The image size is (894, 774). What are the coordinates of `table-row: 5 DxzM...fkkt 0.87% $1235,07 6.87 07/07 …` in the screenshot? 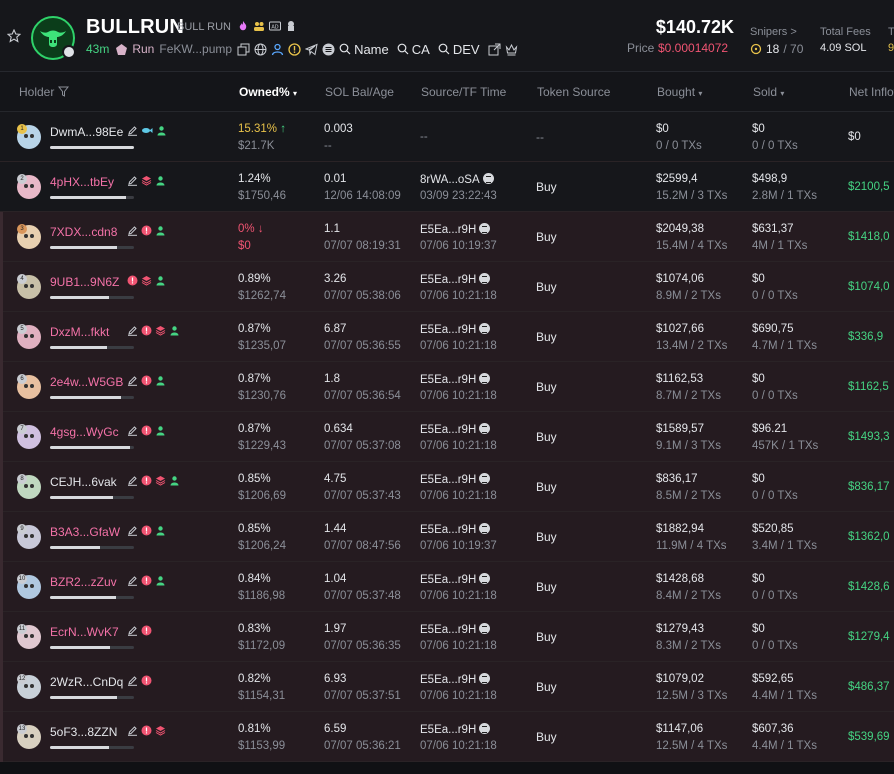 It's located at (447, 337).